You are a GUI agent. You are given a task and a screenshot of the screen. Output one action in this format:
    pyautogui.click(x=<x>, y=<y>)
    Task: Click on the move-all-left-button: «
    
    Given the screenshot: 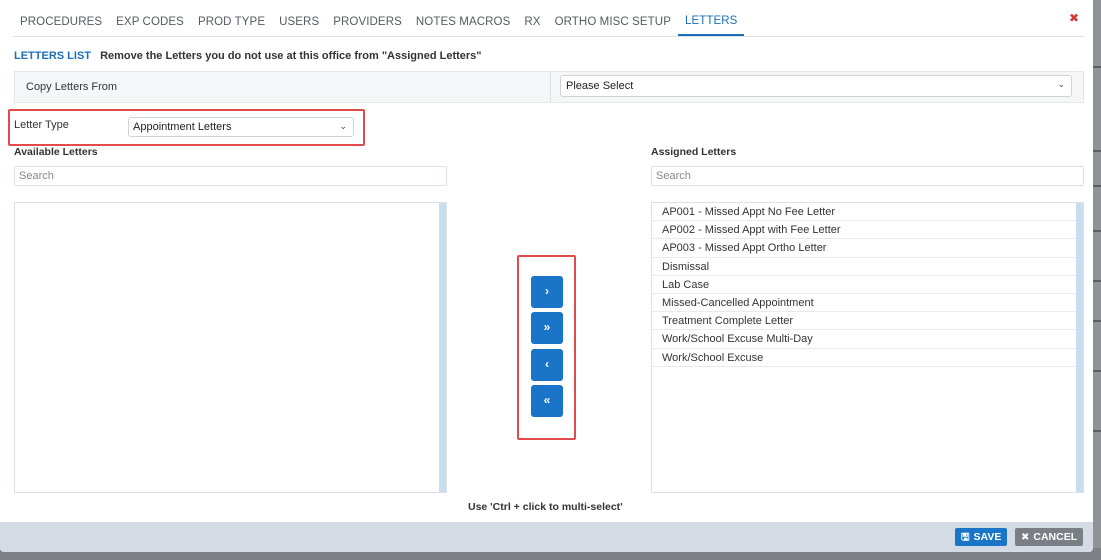 What is the action you would take?
    pyautogui.click(x=547, y=401)
    